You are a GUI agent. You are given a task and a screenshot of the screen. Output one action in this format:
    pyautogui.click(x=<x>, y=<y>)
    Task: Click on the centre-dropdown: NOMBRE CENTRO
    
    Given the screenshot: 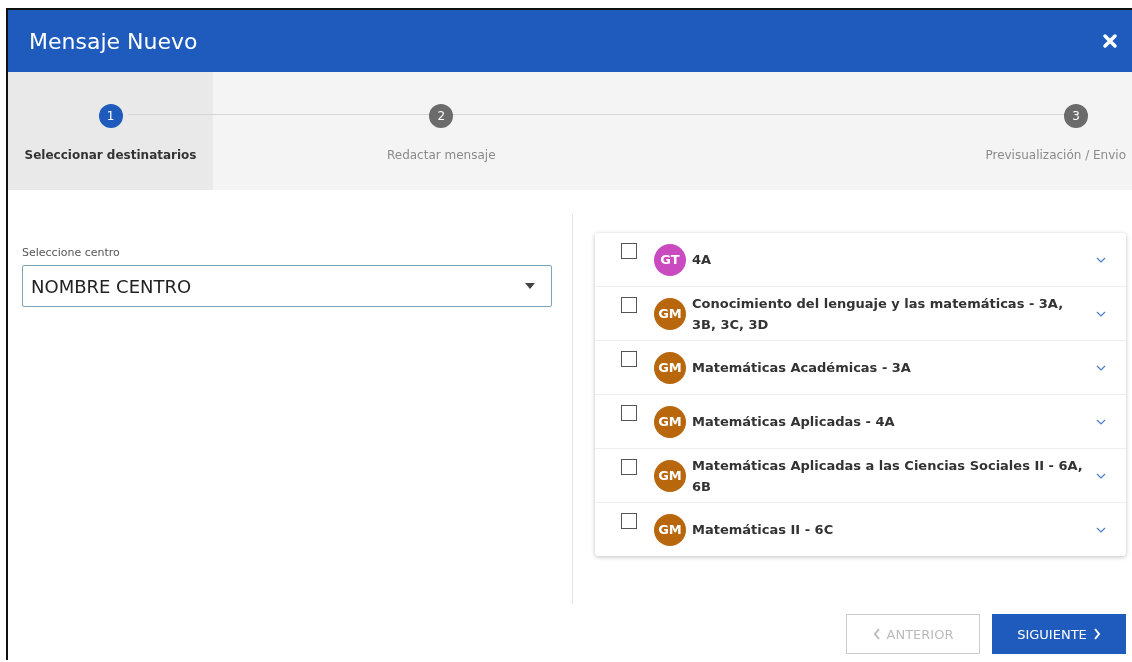 What is the action you would take?
    pyautogui.click(x=287, y=286)
    